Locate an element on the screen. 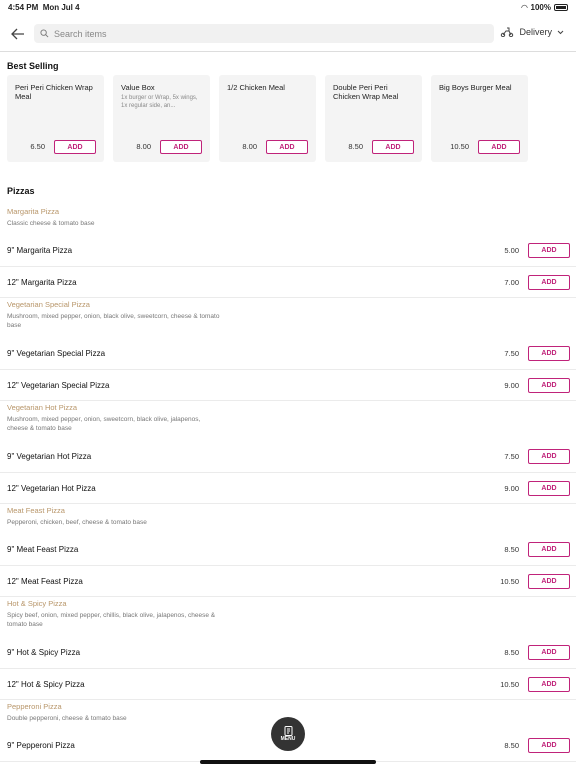  menu-item-row: 12" Hot & Spicy Pizza 10.50 ADD is located at coordinates (288, 684).